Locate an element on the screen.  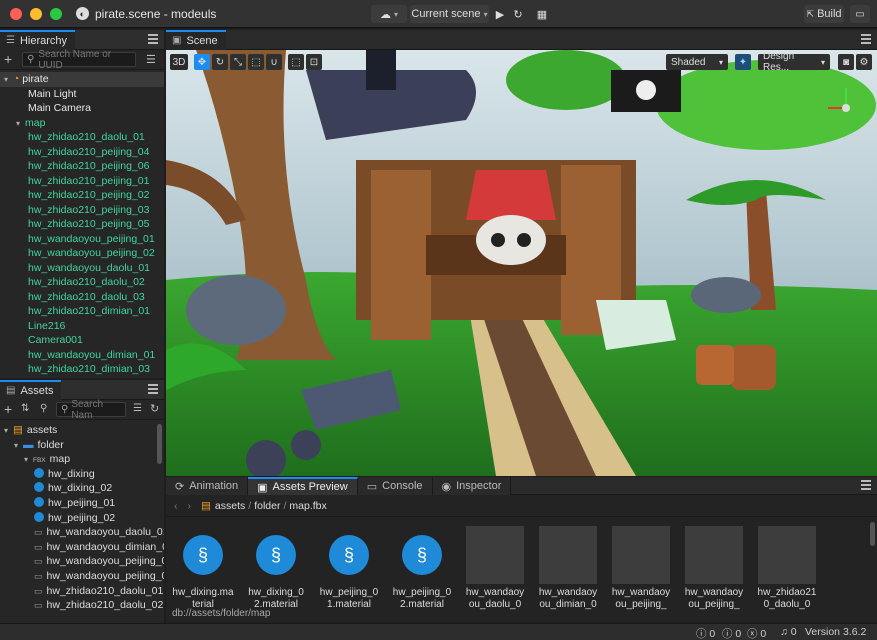
hierarchy-node: hw_zhidao210_daolu_01 is located at coordinates (82, 137).